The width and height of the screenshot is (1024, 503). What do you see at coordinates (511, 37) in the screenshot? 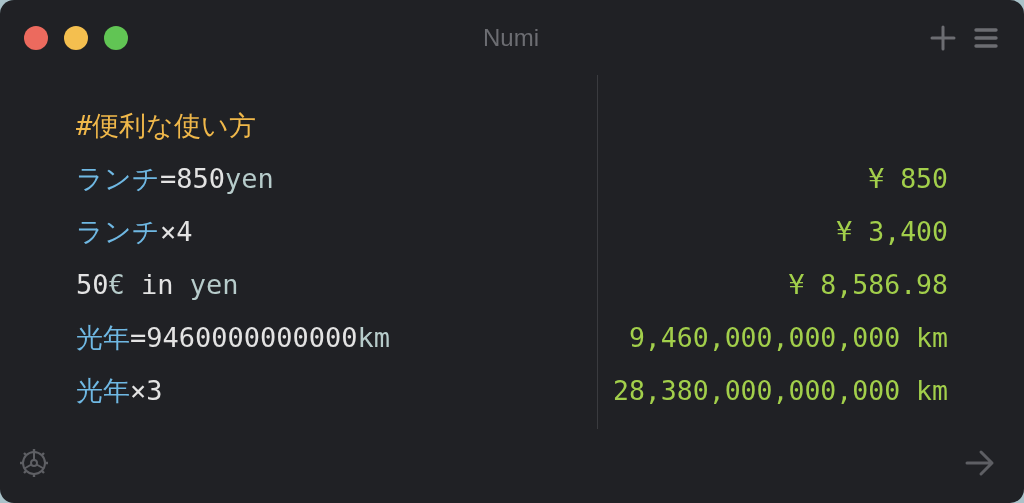
I see `window-title: Numi` at bounding box center [511, 37].